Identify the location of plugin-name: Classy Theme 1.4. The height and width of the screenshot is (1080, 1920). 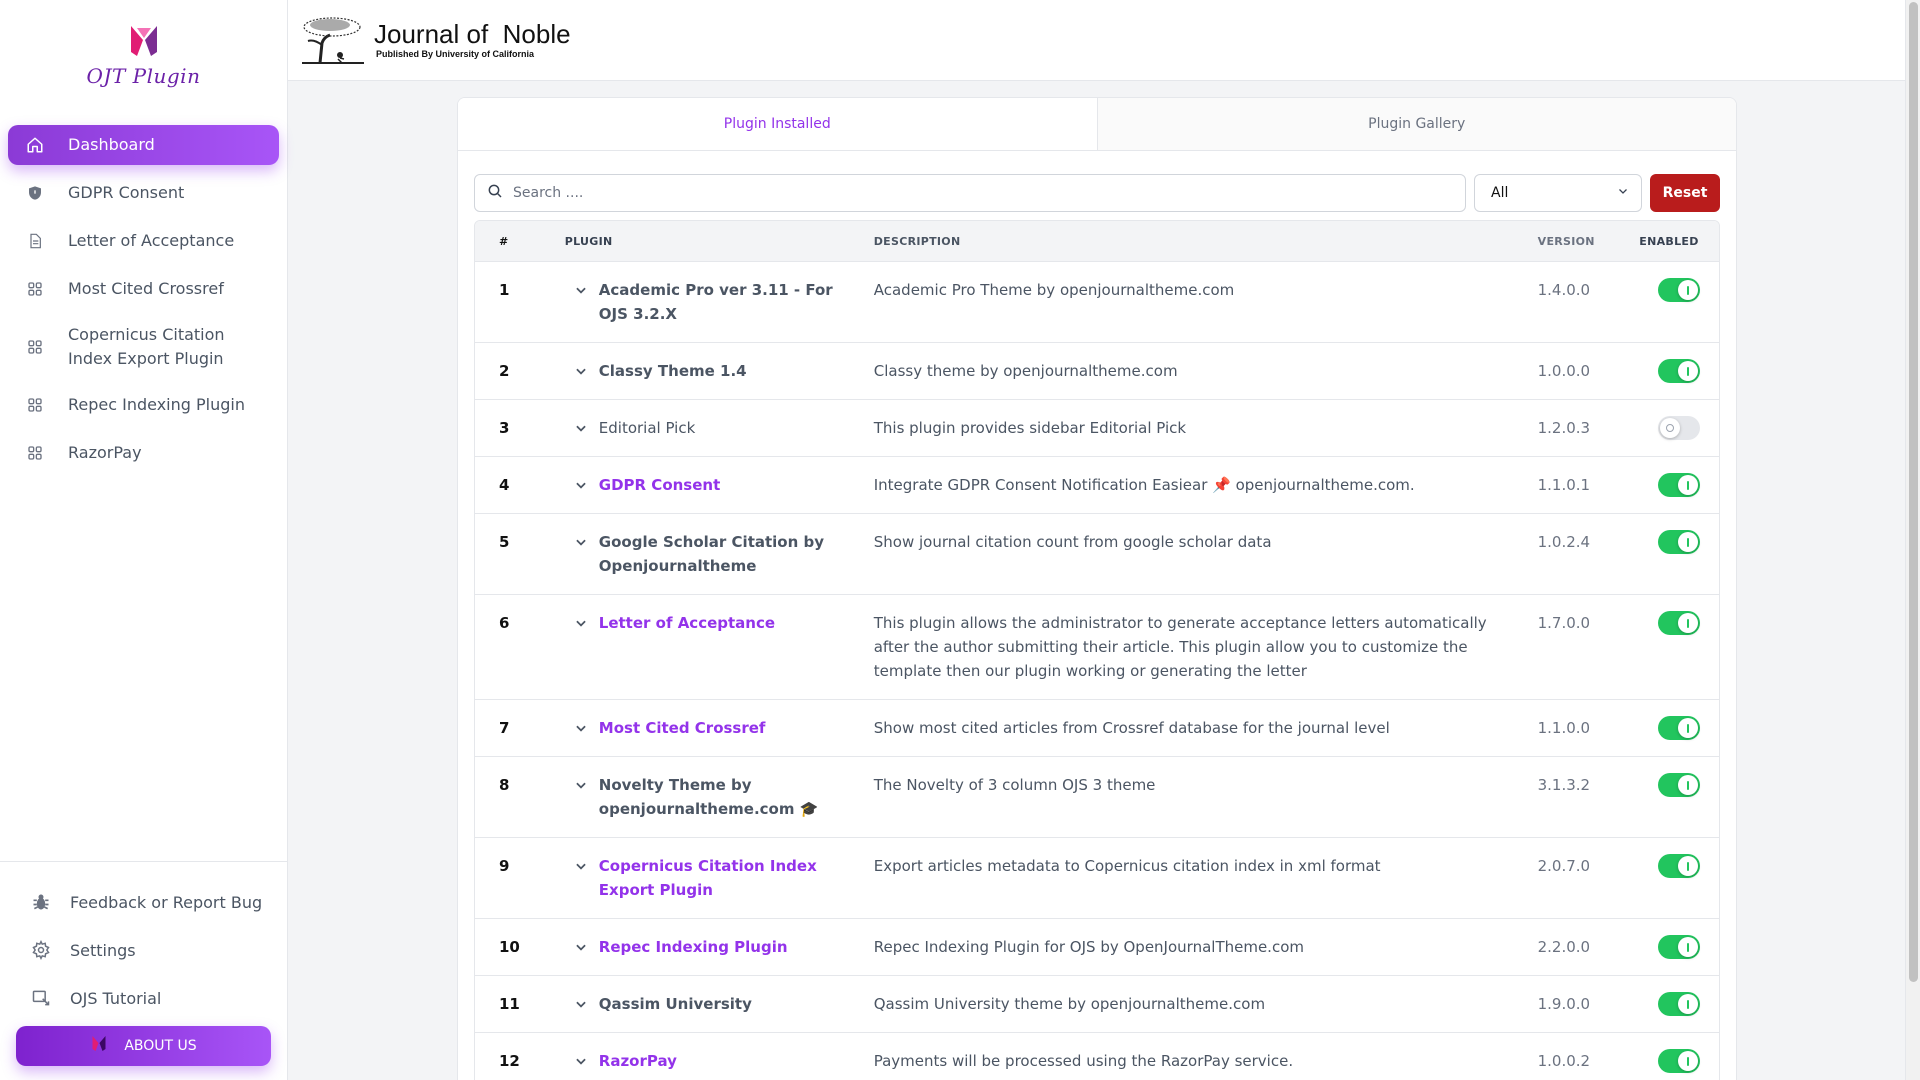
(672, 371).